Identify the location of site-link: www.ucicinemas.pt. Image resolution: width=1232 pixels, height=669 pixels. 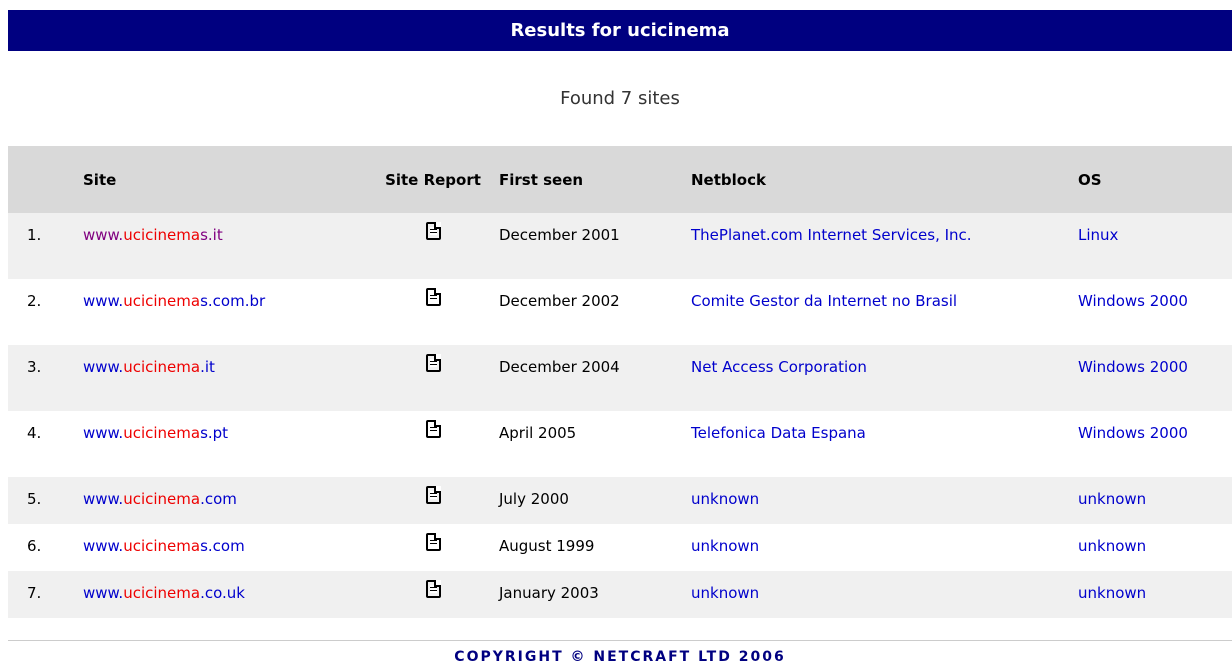
(155, 433).